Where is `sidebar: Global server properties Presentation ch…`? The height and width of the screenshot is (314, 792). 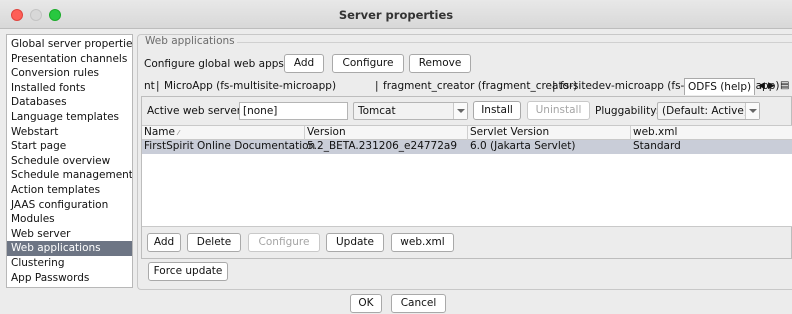 sidebar: Global server properties Presentation ch… is located at coordinates (69, 161).